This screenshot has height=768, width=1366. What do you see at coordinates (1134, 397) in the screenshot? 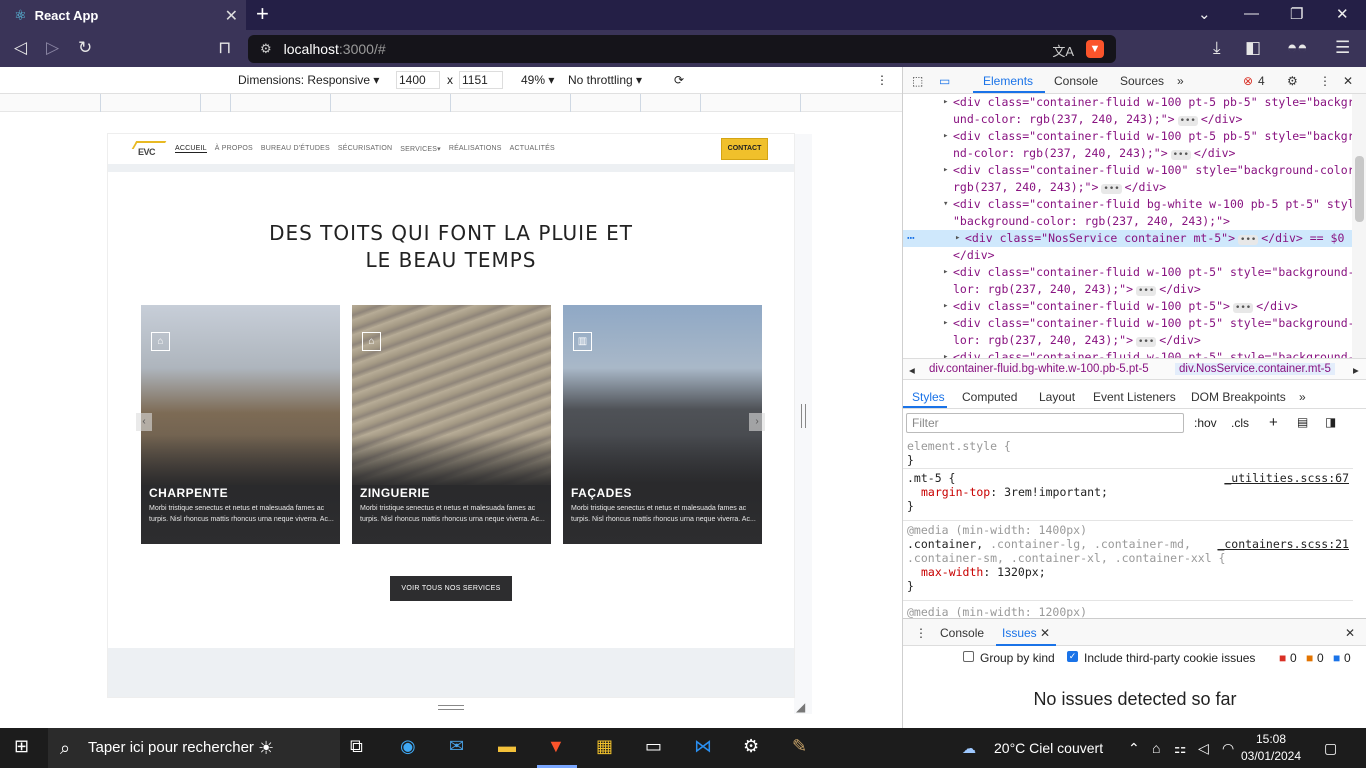
I see `tab-event-listeners: Event Listeners` at bounding box center [1134, 397].